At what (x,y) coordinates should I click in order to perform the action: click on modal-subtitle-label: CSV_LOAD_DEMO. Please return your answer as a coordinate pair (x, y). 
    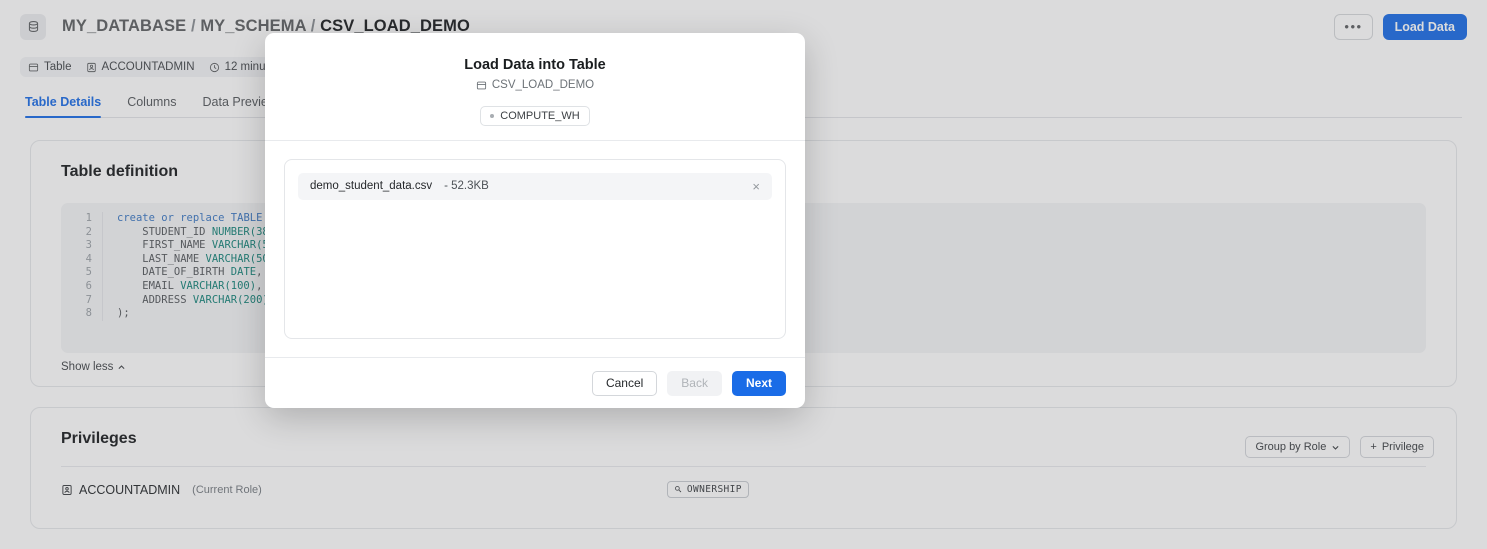
    Looking at the image, I should click on (543, 85).